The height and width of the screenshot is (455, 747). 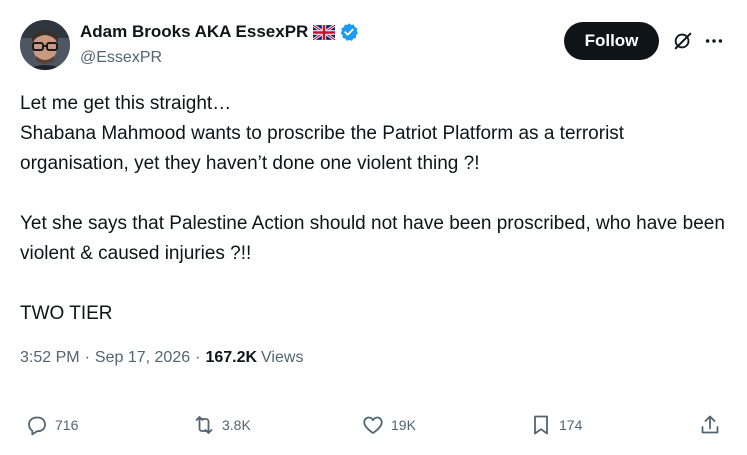 What do you see at coordinates (571, 425) in the screenshot?
I see `bookmark-count: 174` at bounding box center [571, 425].